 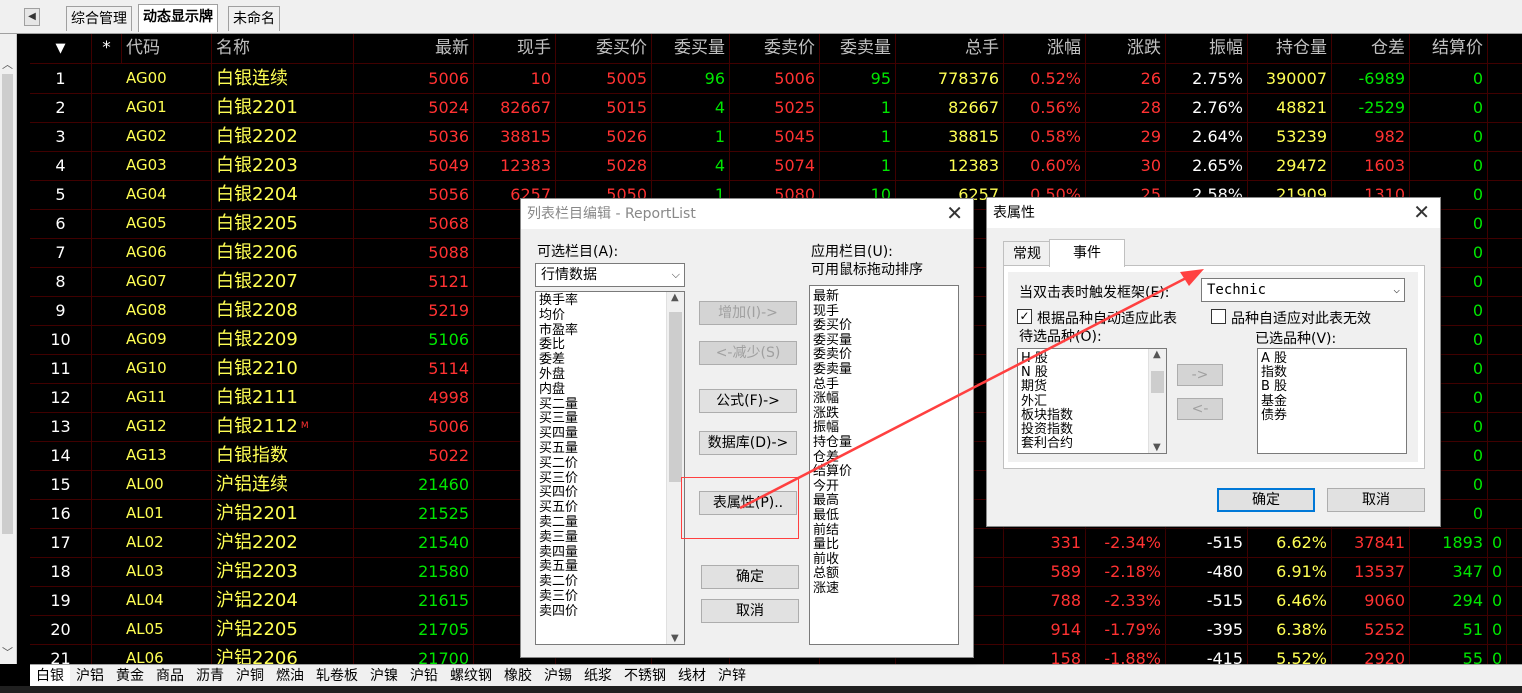 I want to click on column-header: 涨跌, so click(x=1126, y=48).